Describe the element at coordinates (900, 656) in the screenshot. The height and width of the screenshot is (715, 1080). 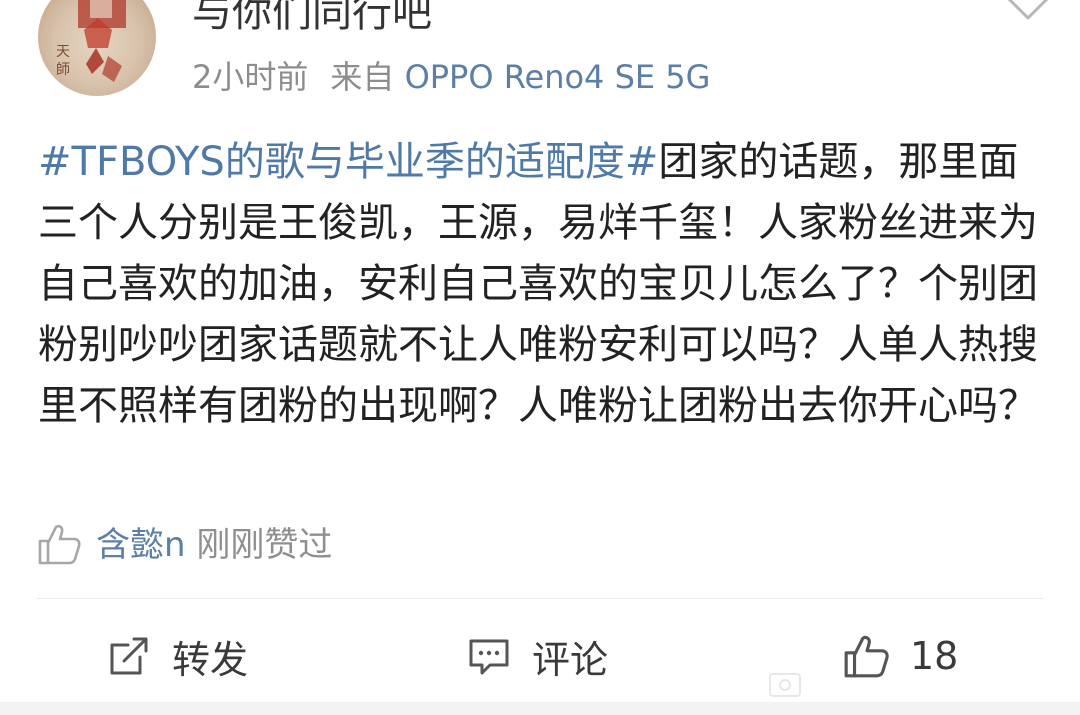
I see `like-button: 18` at that location.